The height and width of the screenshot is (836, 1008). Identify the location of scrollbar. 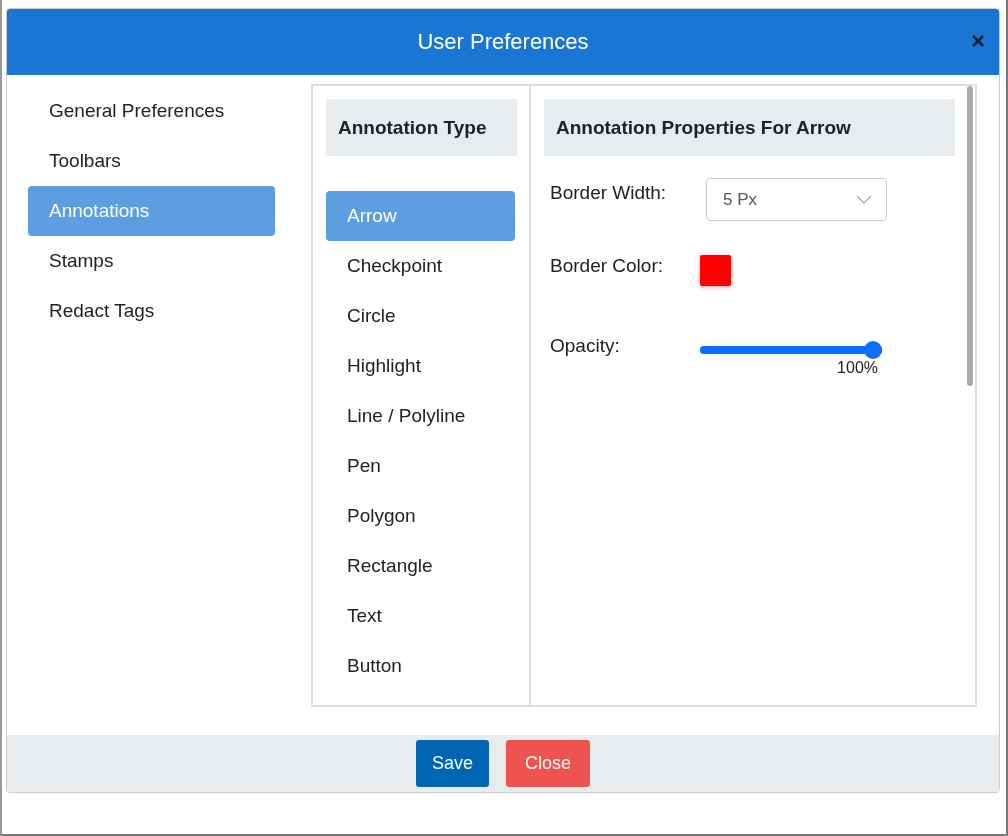
(970, 236).